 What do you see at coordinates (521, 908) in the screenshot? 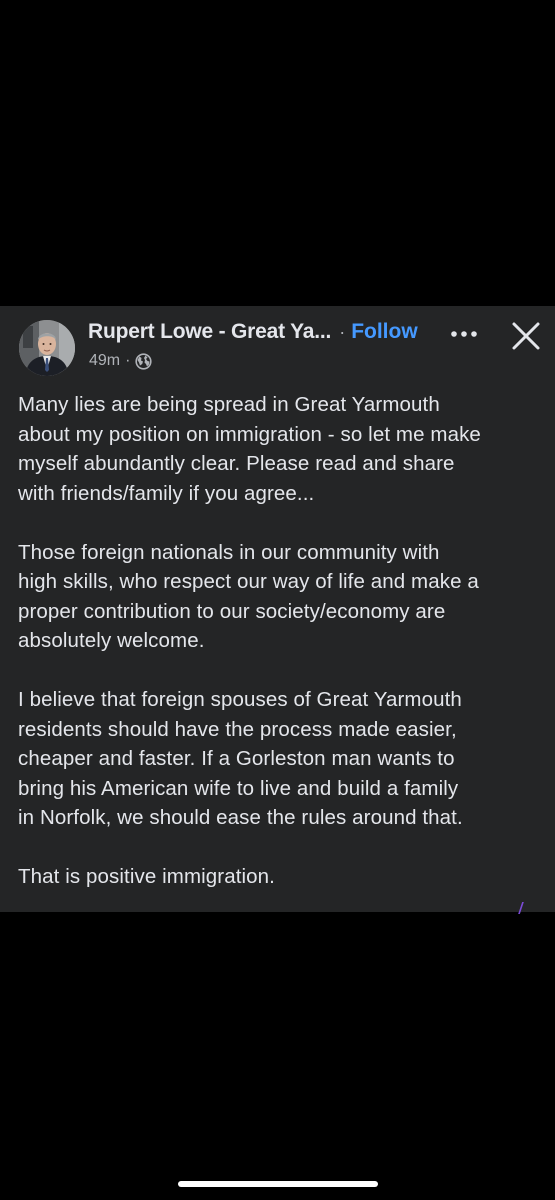
I see `edge-mark-icon` at bounding box center [521, 908].